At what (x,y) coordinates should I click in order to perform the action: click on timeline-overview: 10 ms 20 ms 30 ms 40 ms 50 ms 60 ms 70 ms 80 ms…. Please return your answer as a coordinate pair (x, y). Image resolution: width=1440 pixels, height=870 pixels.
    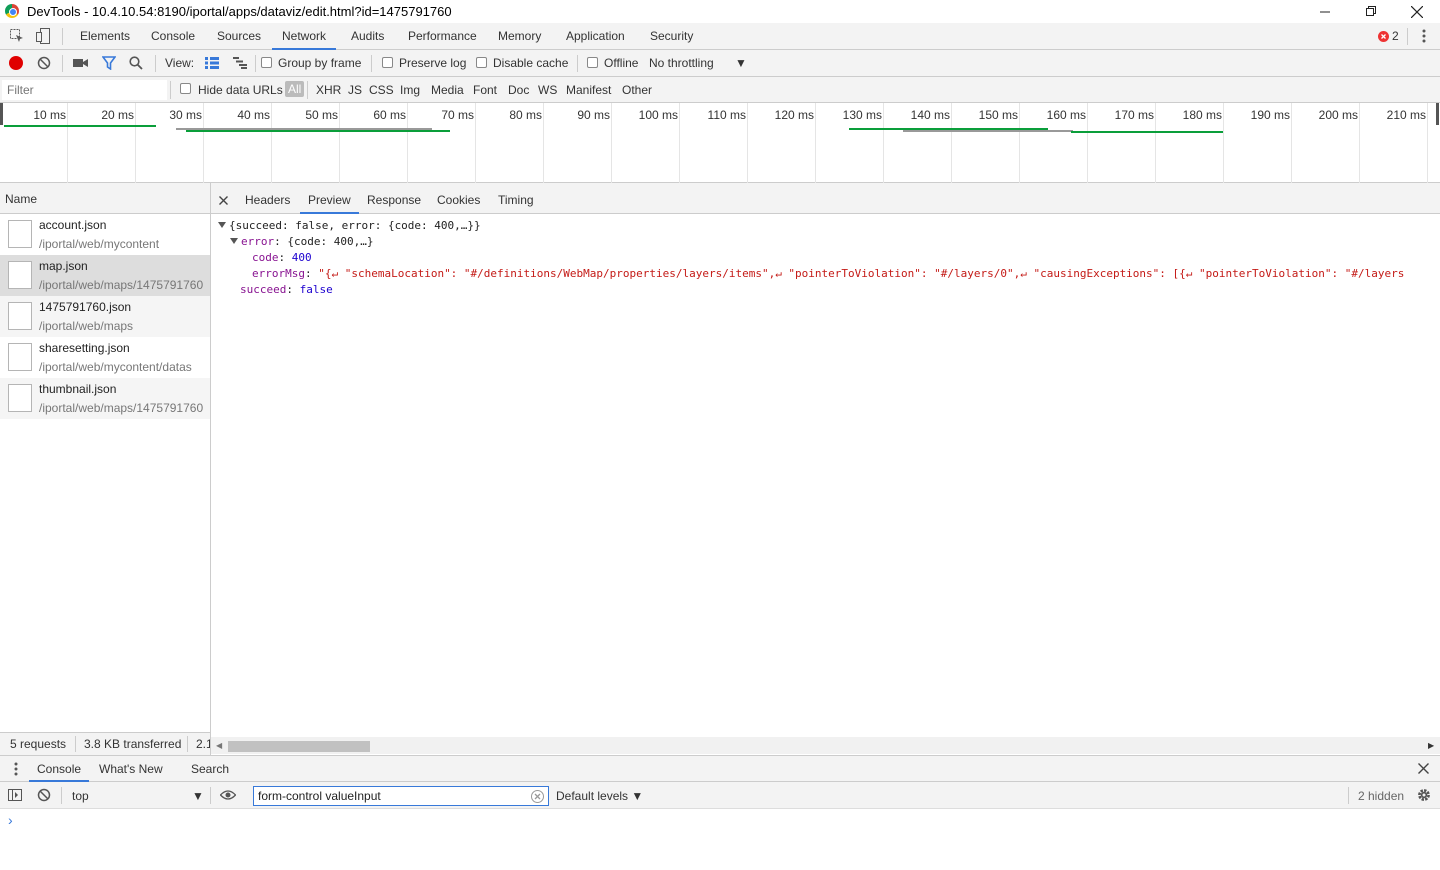
    Looking at the image, I should click on (720, 143).